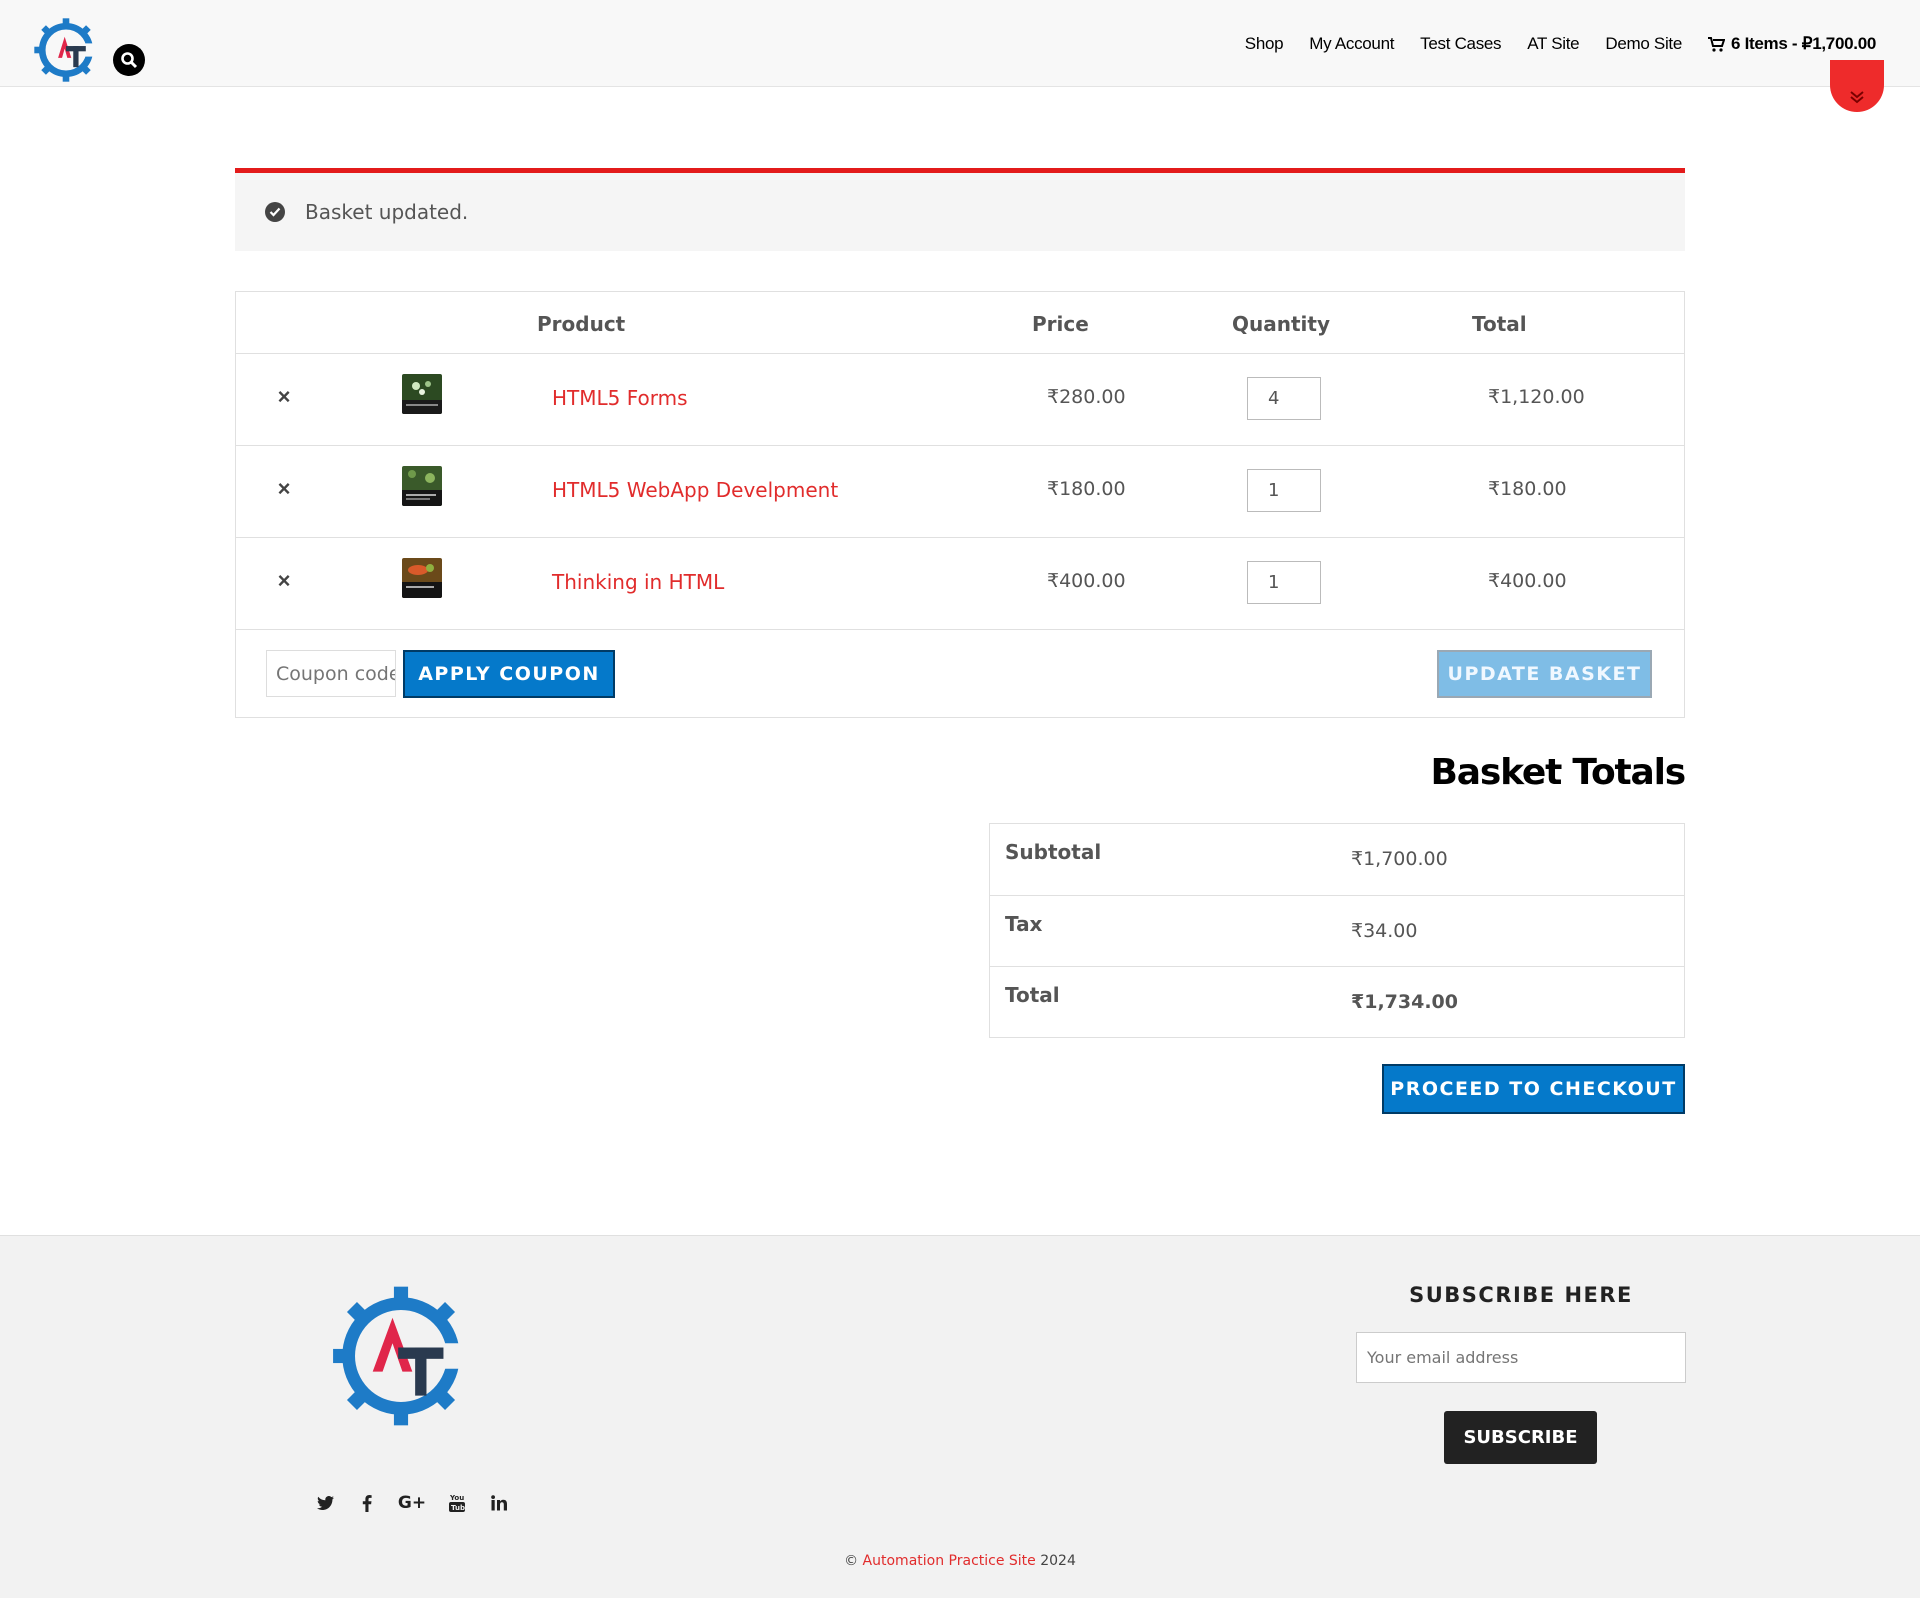 The width and height of the screenshot is (1920, 1598). What do you see at coordinates (457, 1503) in the screenshot?
I see `youtube-icon: You Tube` at bounding box center [457, 1503].